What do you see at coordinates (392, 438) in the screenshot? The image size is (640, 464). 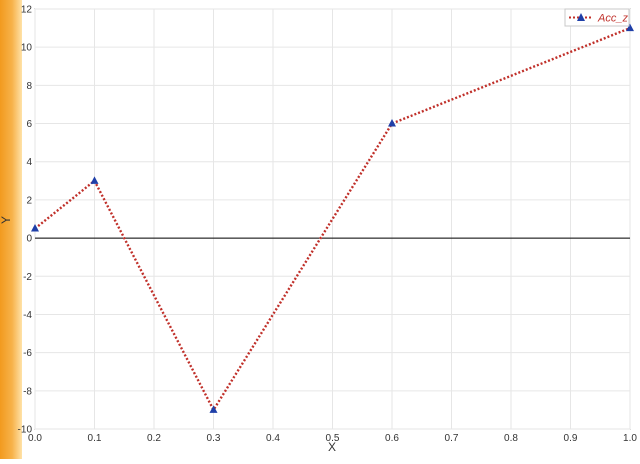 I see `x-tick-label: 0.6` at bounding box center [392, 438].